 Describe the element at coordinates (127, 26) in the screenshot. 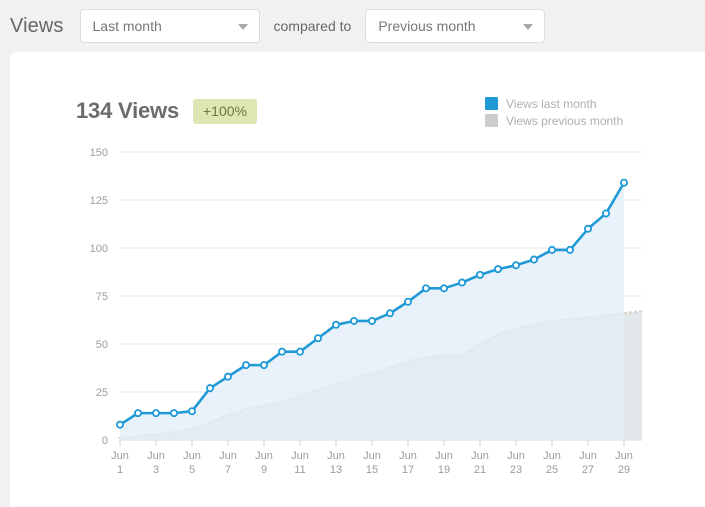

I see `date-range-select-value: Last month` at that location.